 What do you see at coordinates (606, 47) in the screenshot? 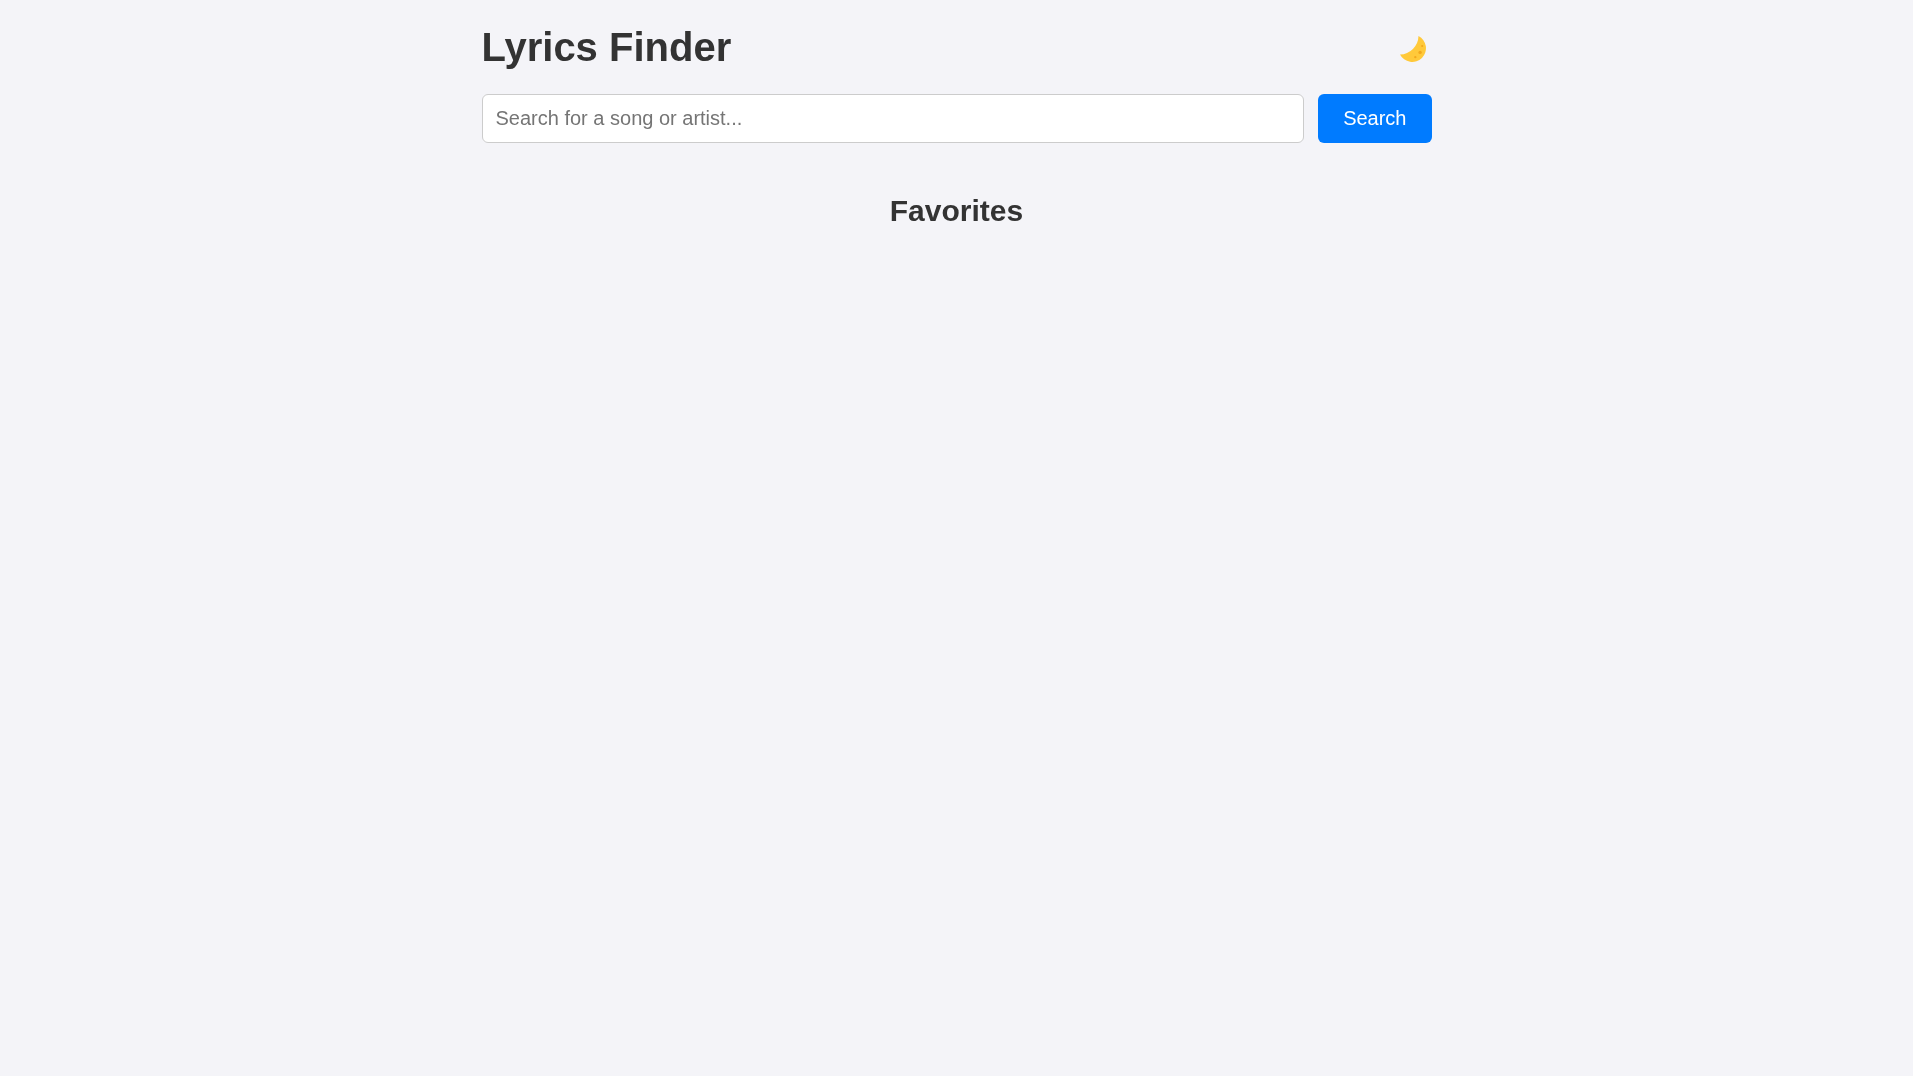
I see `app-title: Lyrics Finder` at bounding box center [606, 47].